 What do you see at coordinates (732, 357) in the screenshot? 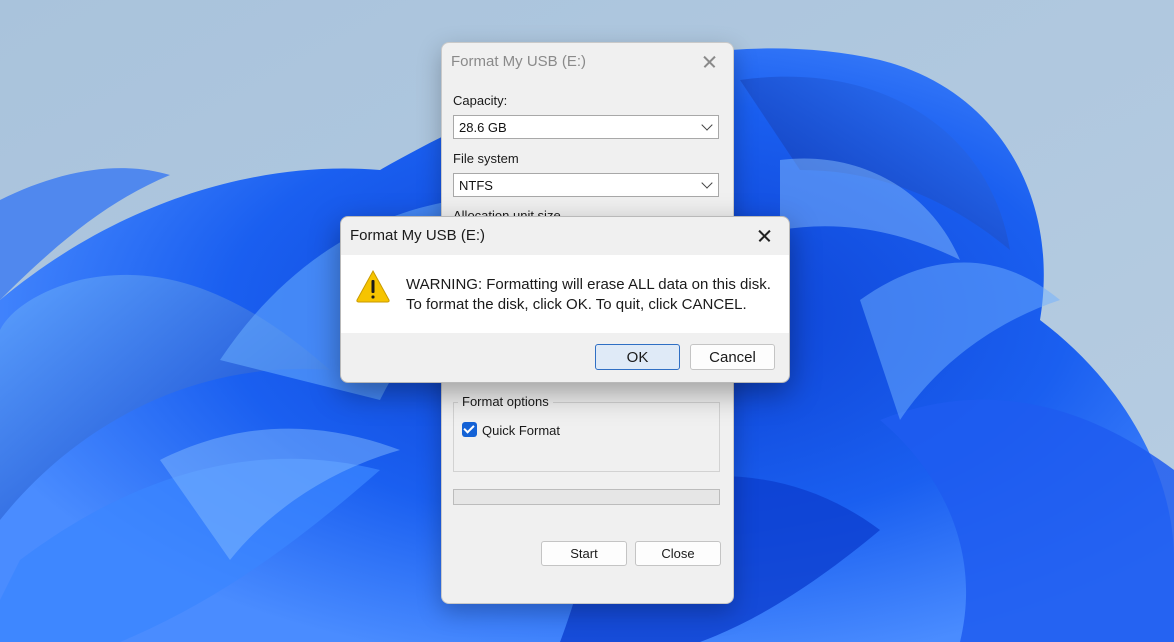
I see `cancel-button: Cancel` at bounding box center [732, 357].